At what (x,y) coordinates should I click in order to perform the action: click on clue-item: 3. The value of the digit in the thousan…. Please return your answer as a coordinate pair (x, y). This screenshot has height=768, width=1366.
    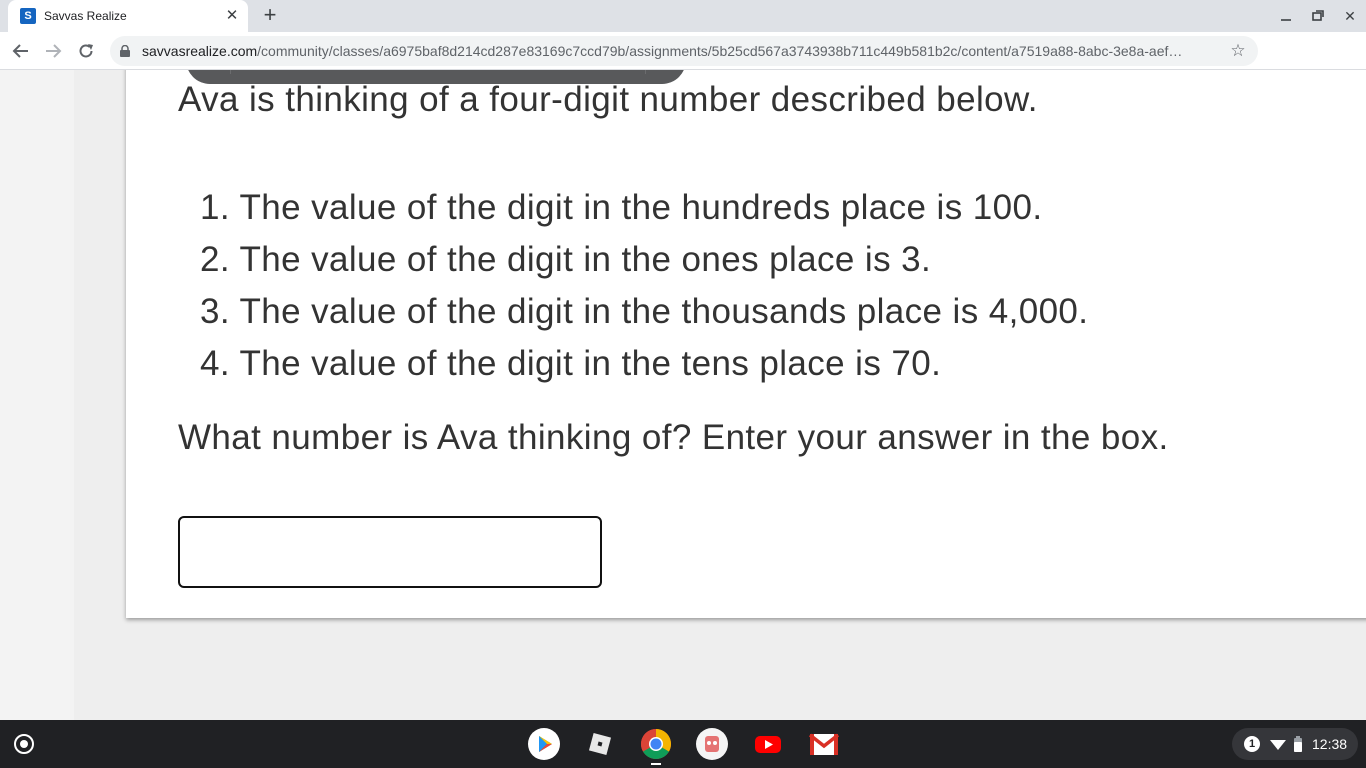
    Looking at the image, I should click on (644, 311).